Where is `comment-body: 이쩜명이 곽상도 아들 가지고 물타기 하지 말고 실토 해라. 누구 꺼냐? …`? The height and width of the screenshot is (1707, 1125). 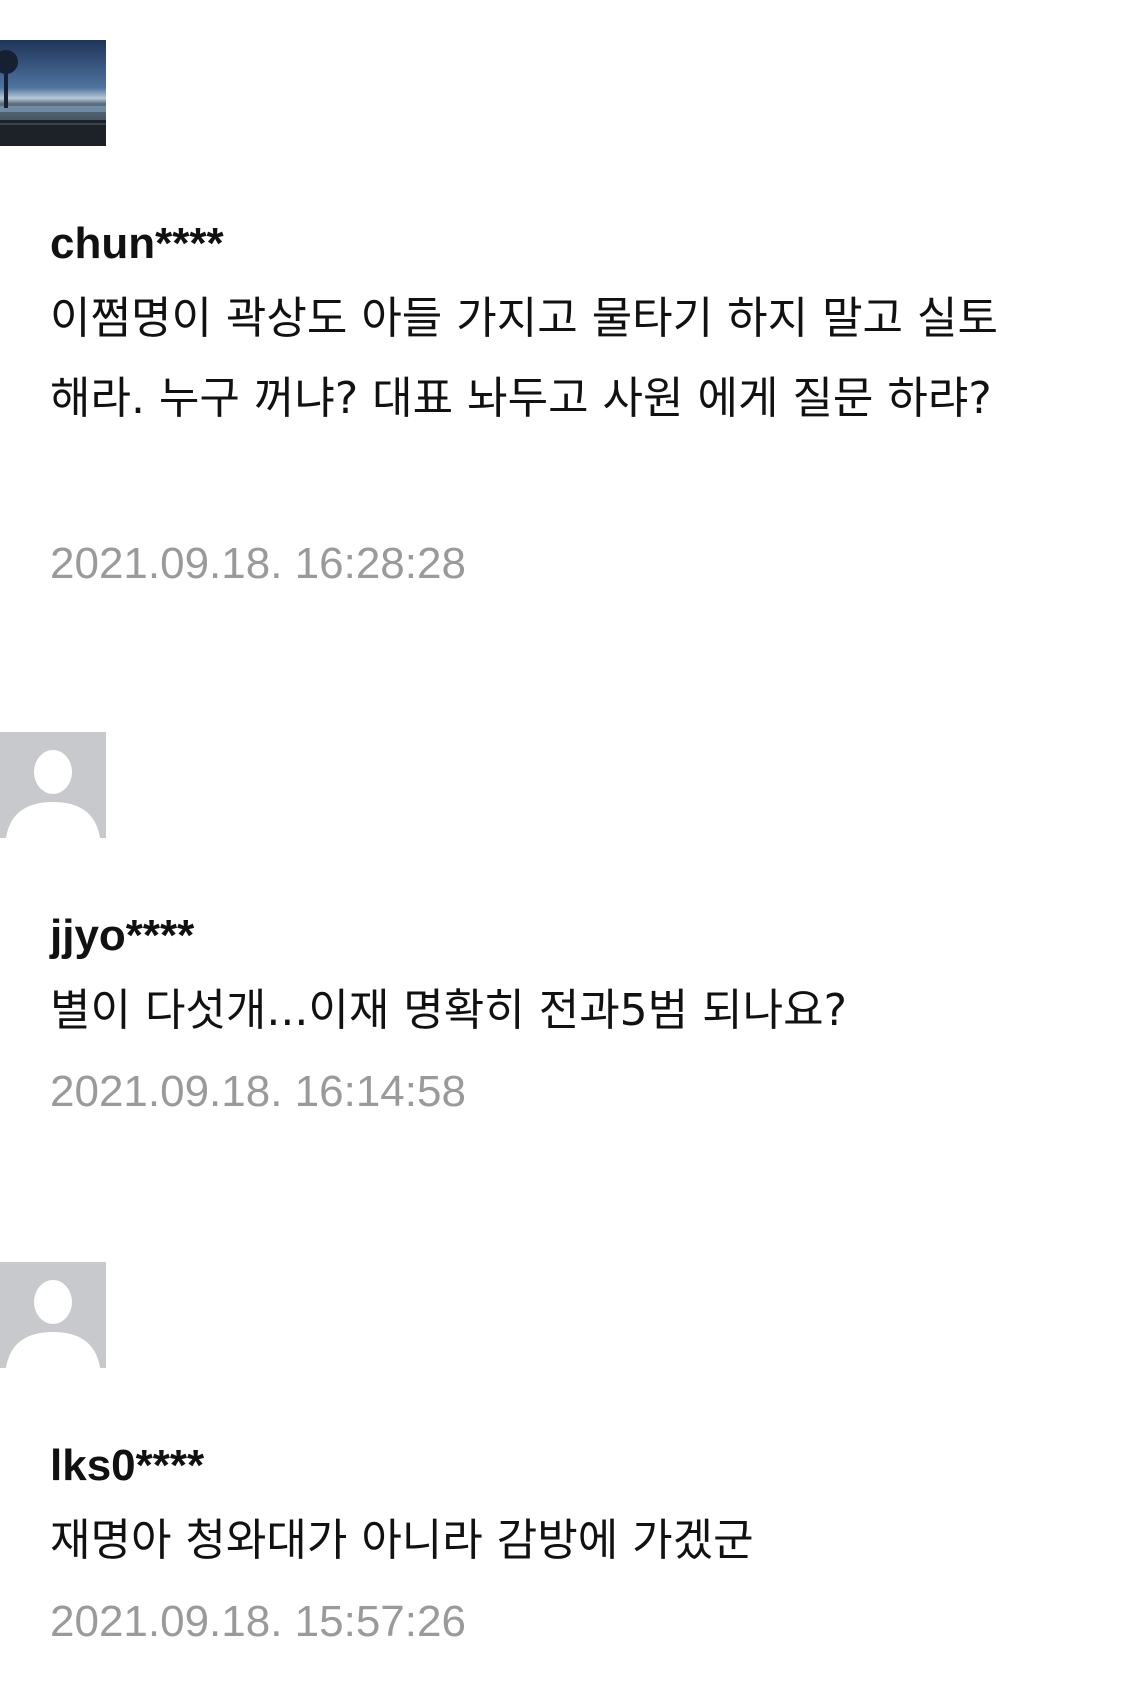 comment-body: 이쩜명이 곽상도 아들 가지고 물타기 하지 말고 실토 해라. 누구 꺼냐? … is located at coordinates (524, 358).